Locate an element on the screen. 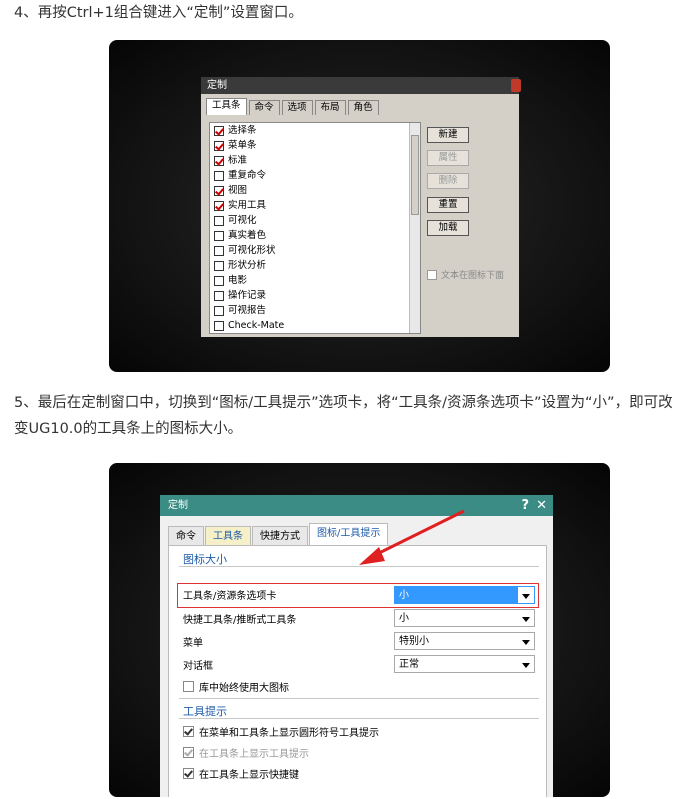 This screenshot has height=799, width=678. tab-layout: 布局 is located at coordinates (330, 107).